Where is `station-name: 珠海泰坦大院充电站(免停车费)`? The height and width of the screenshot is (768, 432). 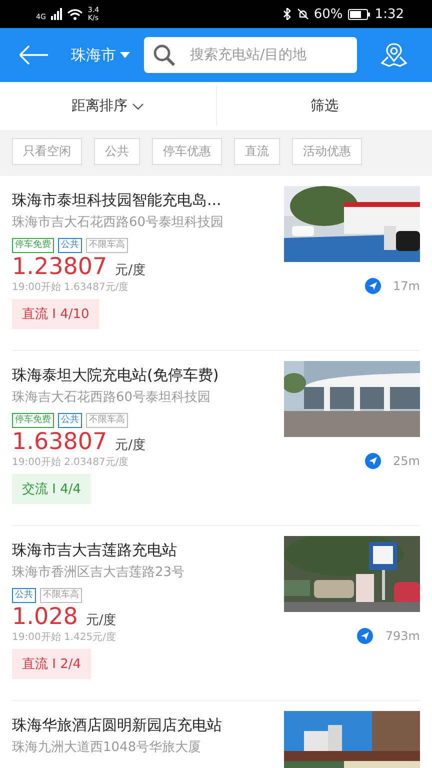 station-name: 珠海泰坦大院充电站(免停车费) is located at coordinates (115, 375).